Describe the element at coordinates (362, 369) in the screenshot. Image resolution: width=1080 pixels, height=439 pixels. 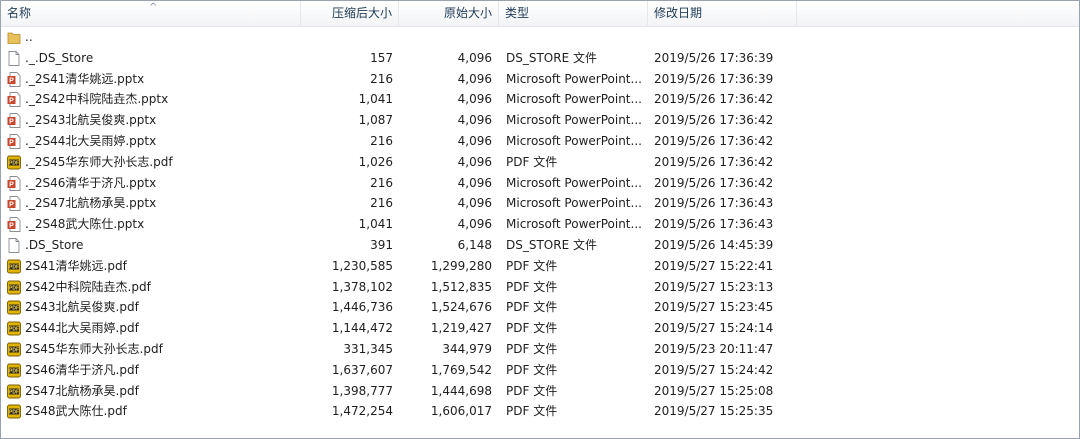
I see `compressed-size-cell: 1,637,607` at that location.